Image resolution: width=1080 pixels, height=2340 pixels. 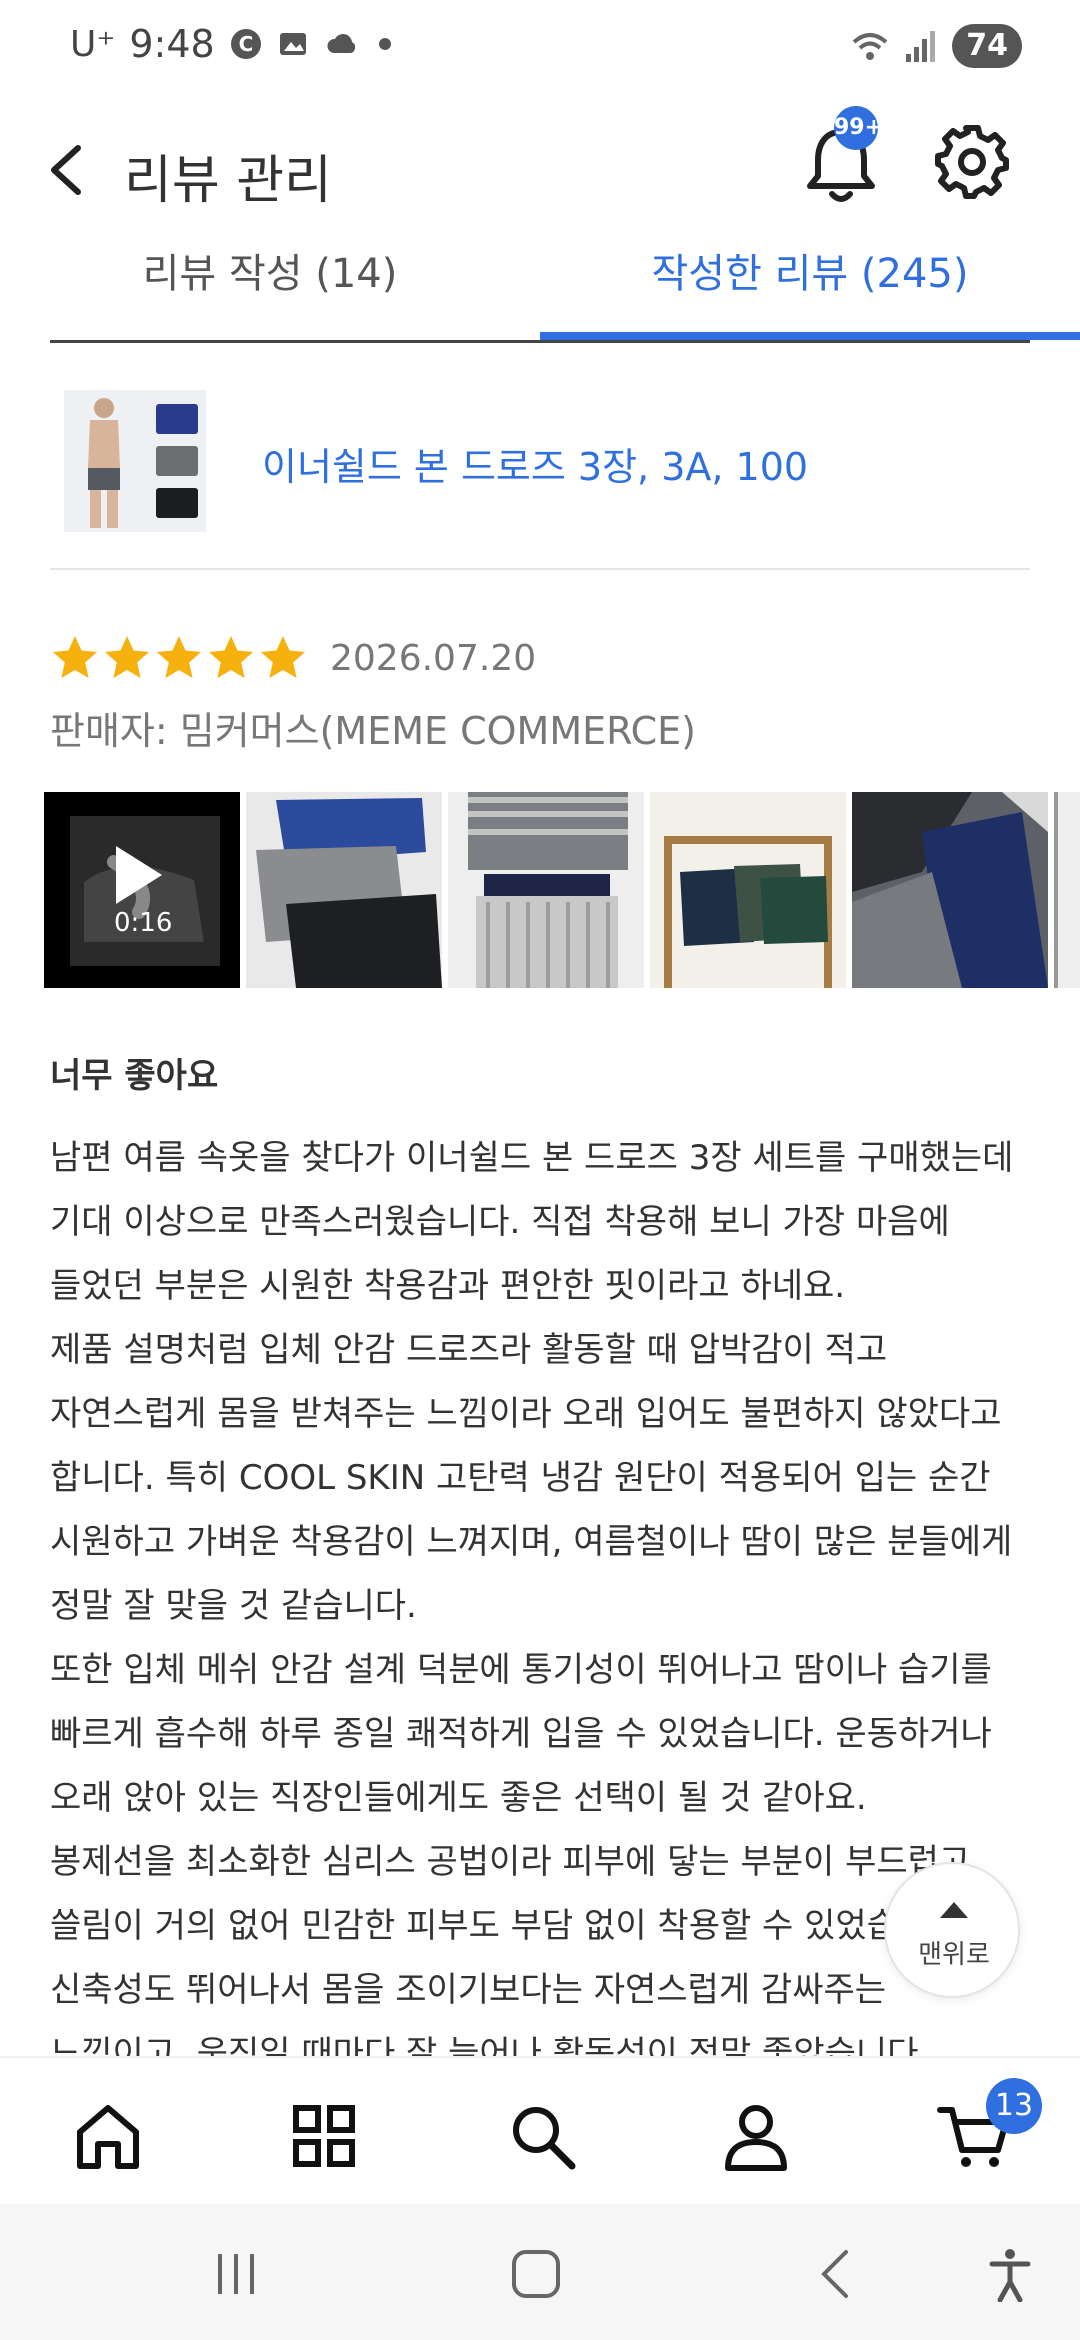 I want to click on review-video-thumbnail: 0:16, so click(x=142, y=890).